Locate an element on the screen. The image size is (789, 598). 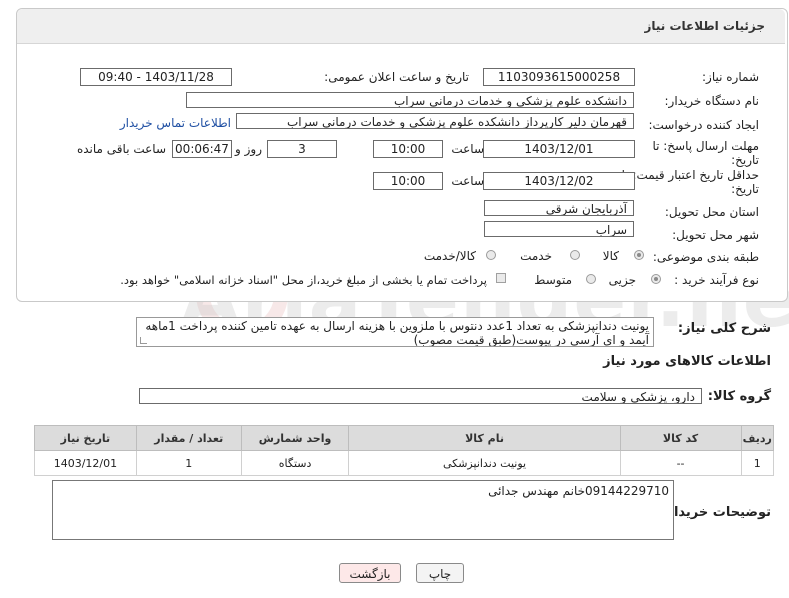
reply-date-field: 1403/12/01 is located at coordinates (559, 149).